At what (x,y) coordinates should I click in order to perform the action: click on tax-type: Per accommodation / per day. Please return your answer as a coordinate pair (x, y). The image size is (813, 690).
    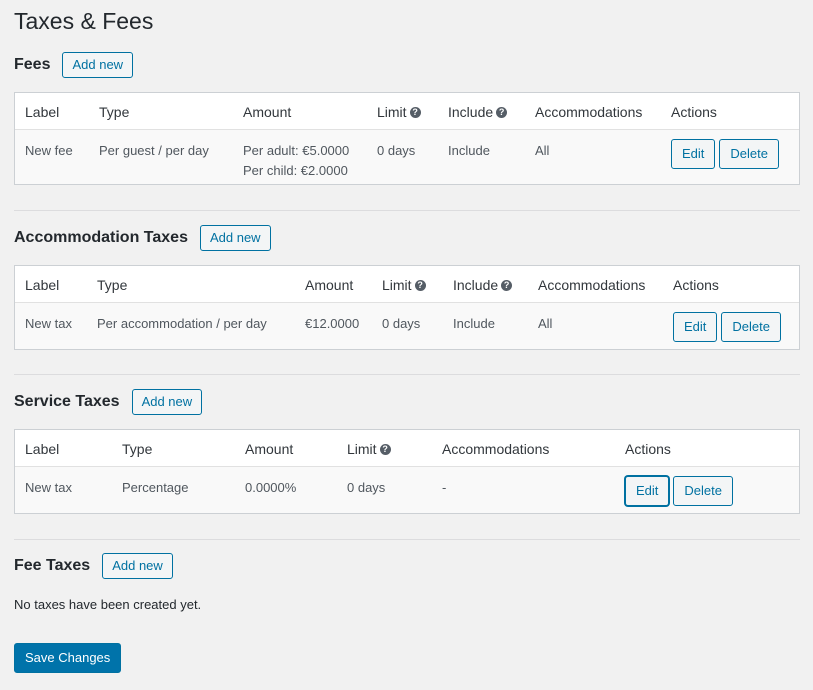
    Looking at the image, I should click on (182, 323).